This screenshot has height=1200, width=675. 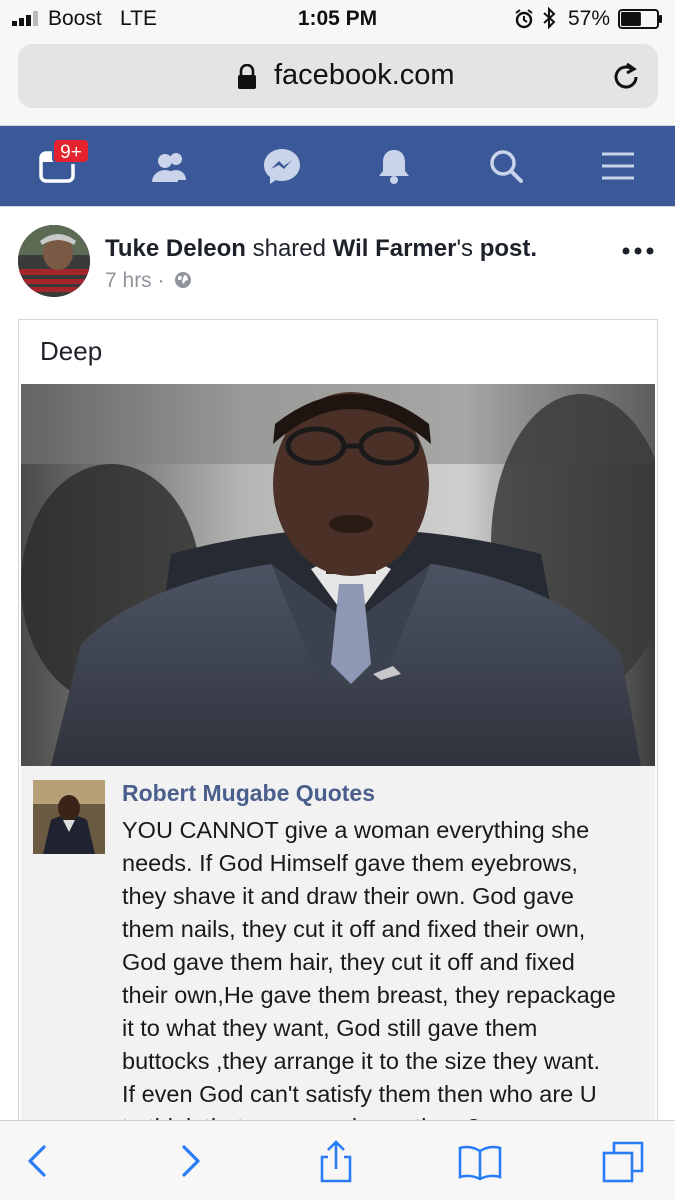 What do you see at coordinates (337, 166) in the screenshot?
I see `facebook-top-nav: 9+` at bounding box center [337, 166].